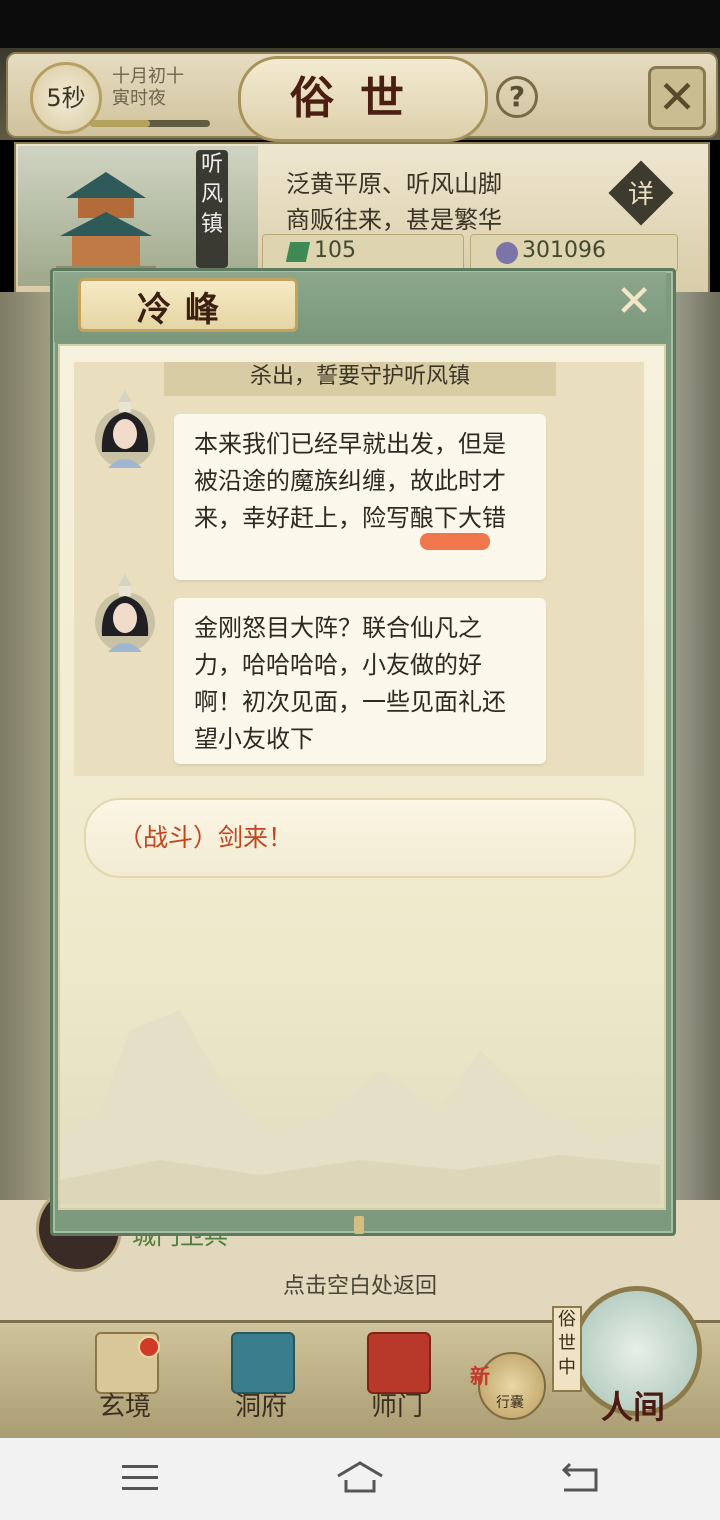 The image size is (720, 1520). I want to click on detail-button-label: 详, so click(641, 192).